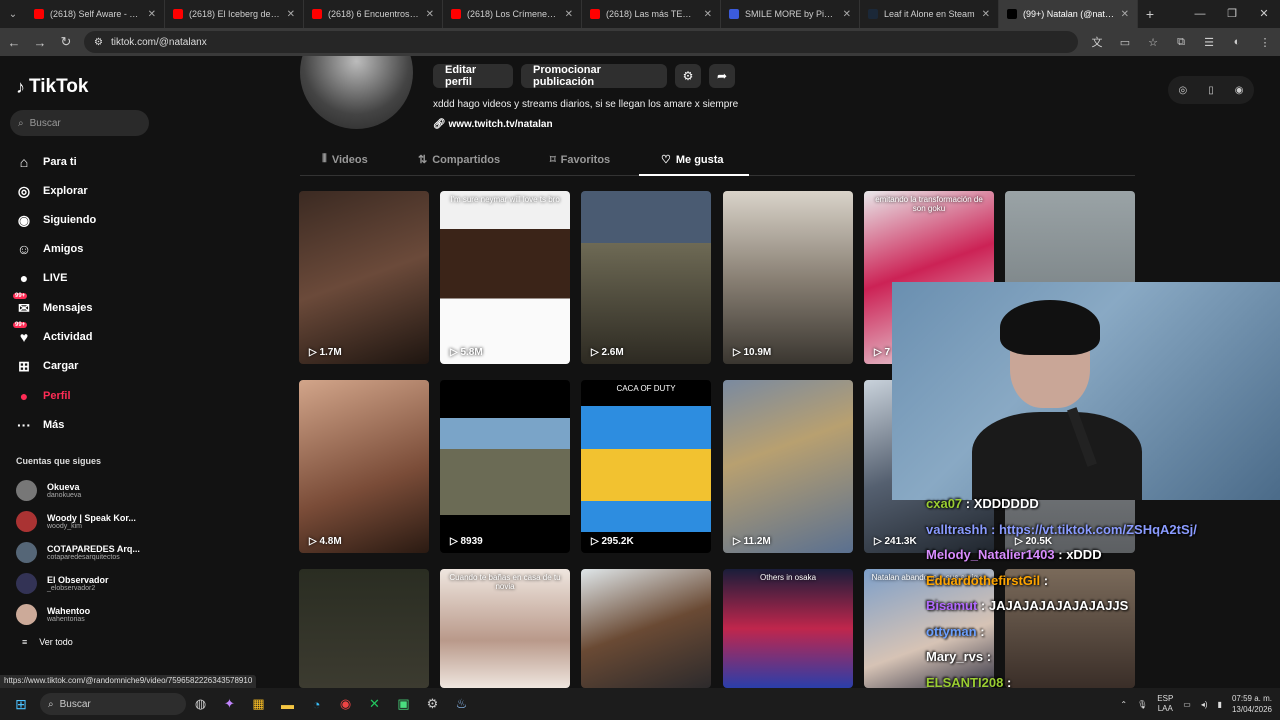  What do you see at coordinates (1220, 704) in the screenshot?
I see `battery-icon: ▮` at bounding box center [1220, 704].